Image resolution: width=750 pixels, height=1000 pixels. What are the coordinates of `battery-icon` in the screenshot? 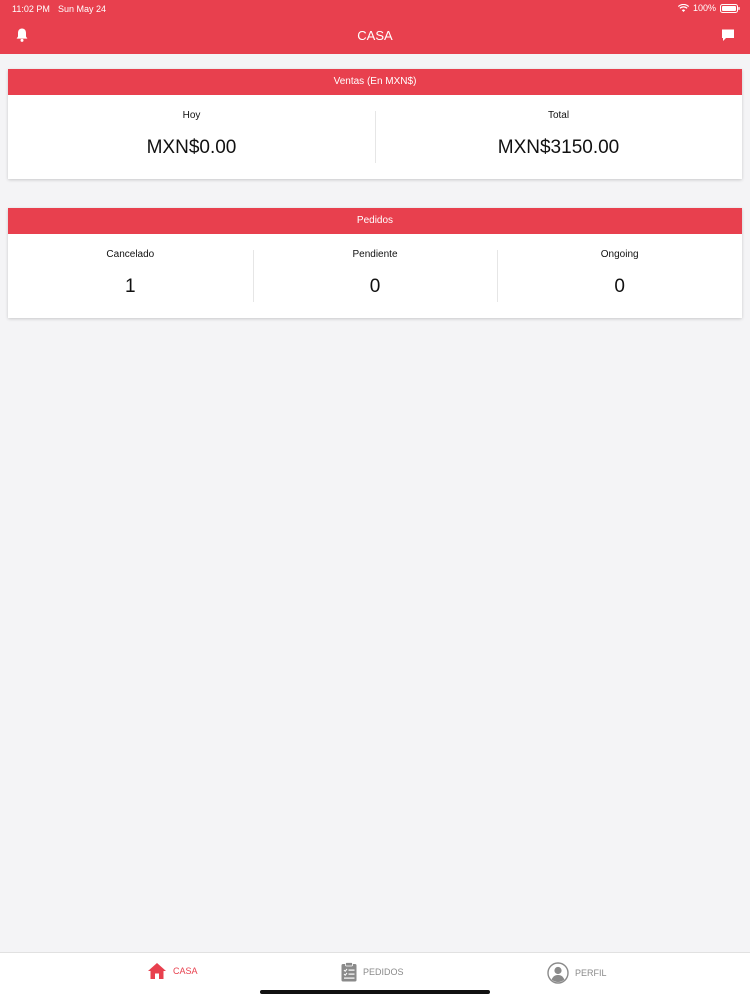 It's located at (730, 8).